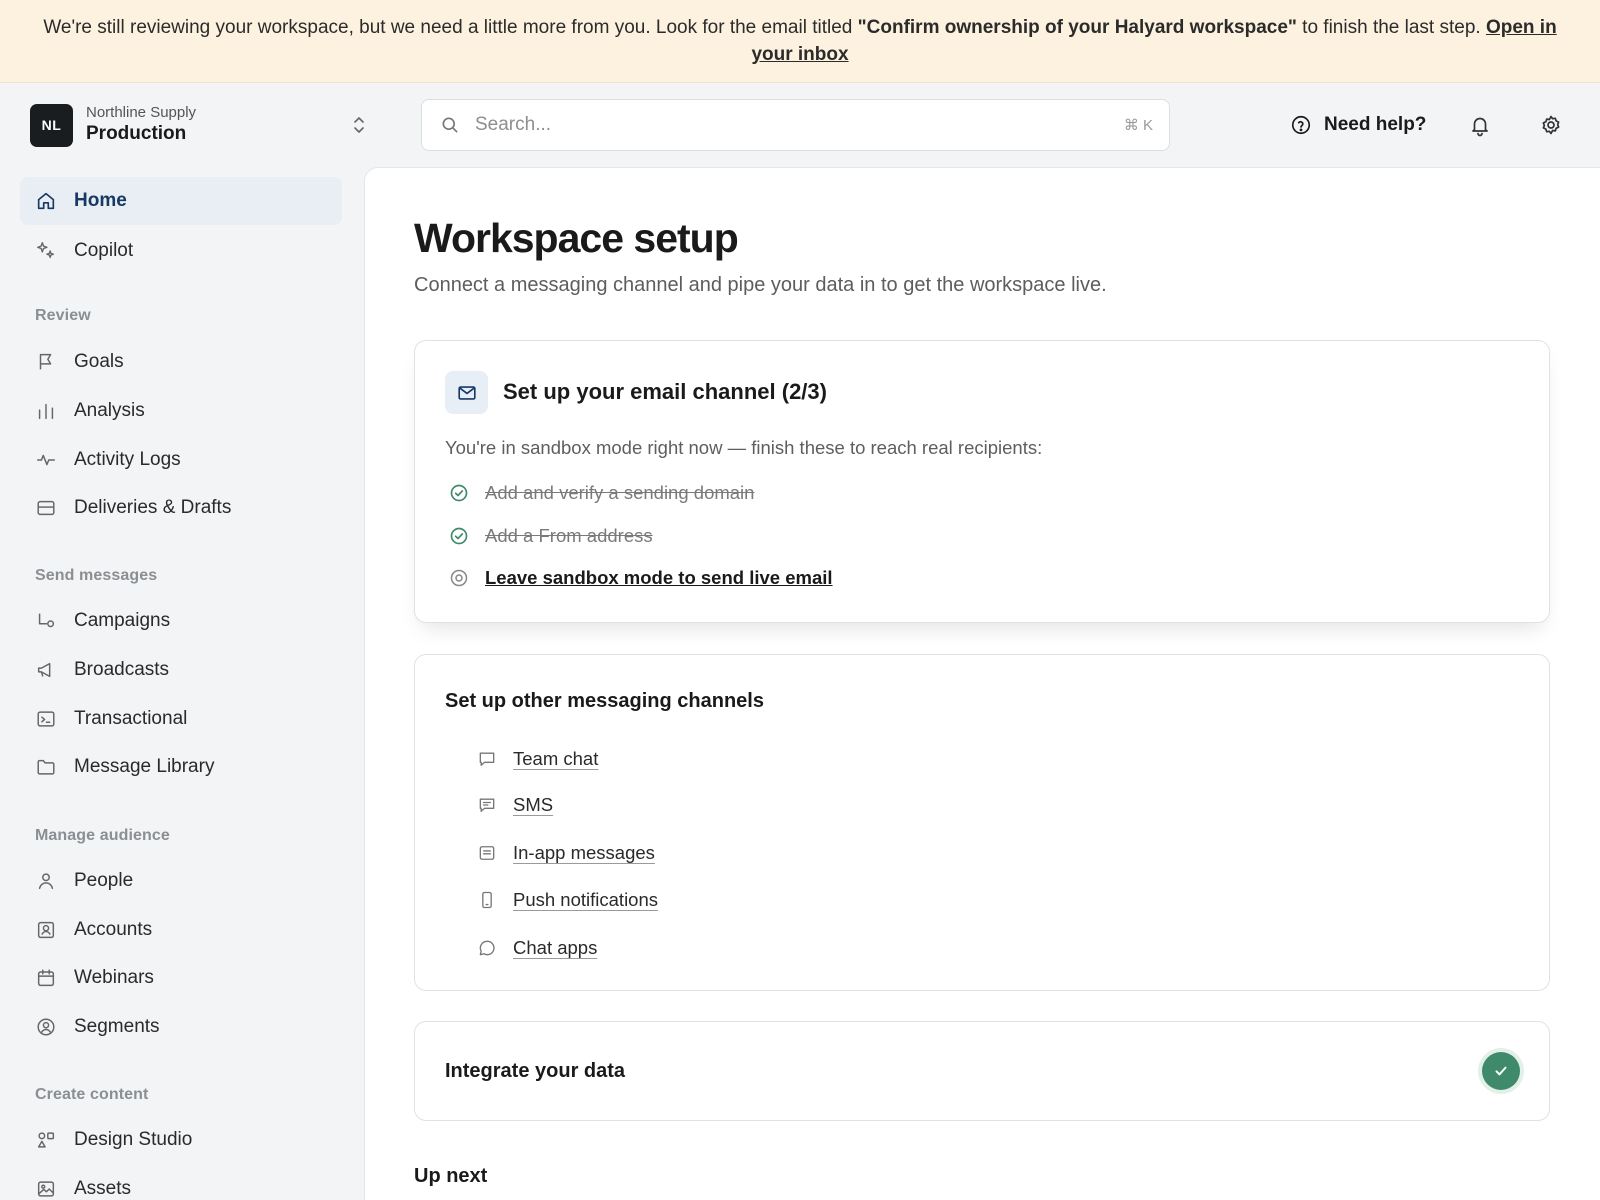 The width and height of the screenshot is (1600, 1200). I want to click on contact-card-icon, so click(46, 930).